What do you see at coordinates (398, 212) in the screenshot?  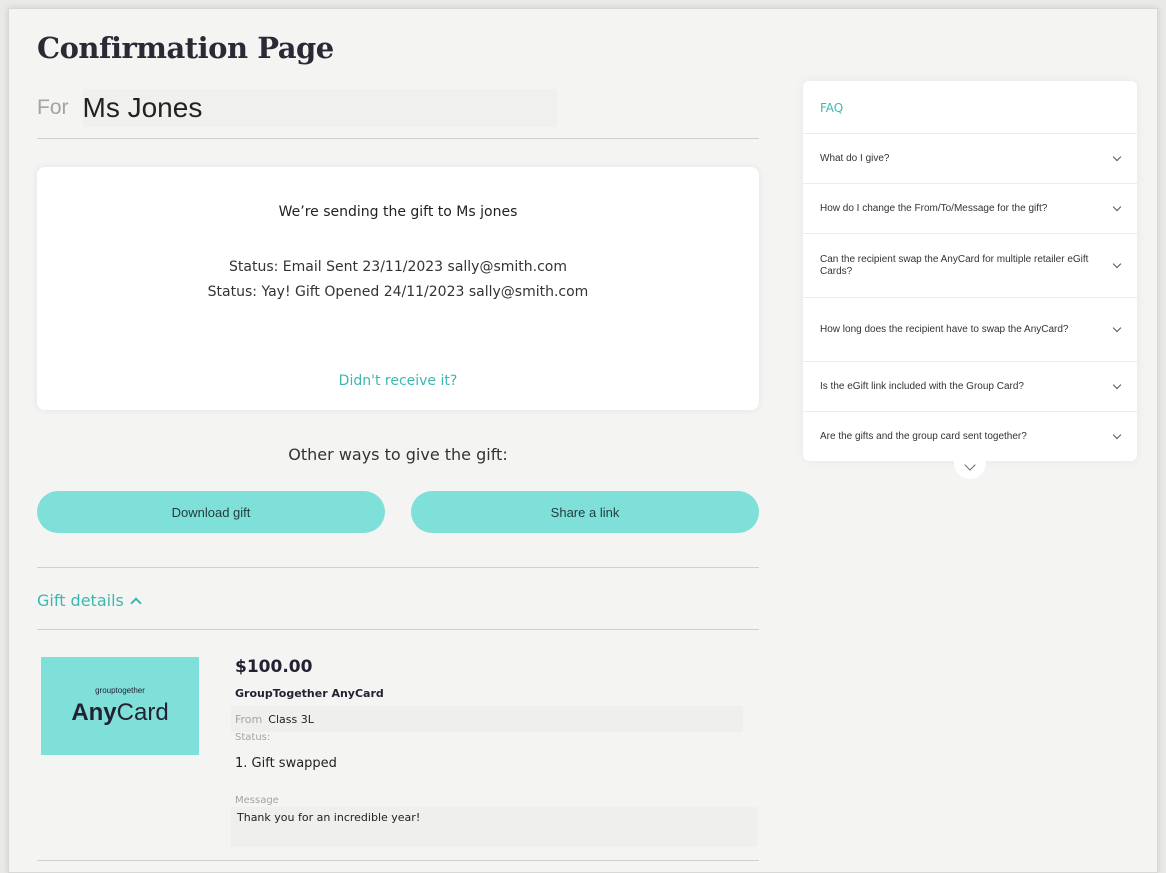 I see `status-headline: We’re sending the gift to Ms jones` at bounding box center [398, 212].